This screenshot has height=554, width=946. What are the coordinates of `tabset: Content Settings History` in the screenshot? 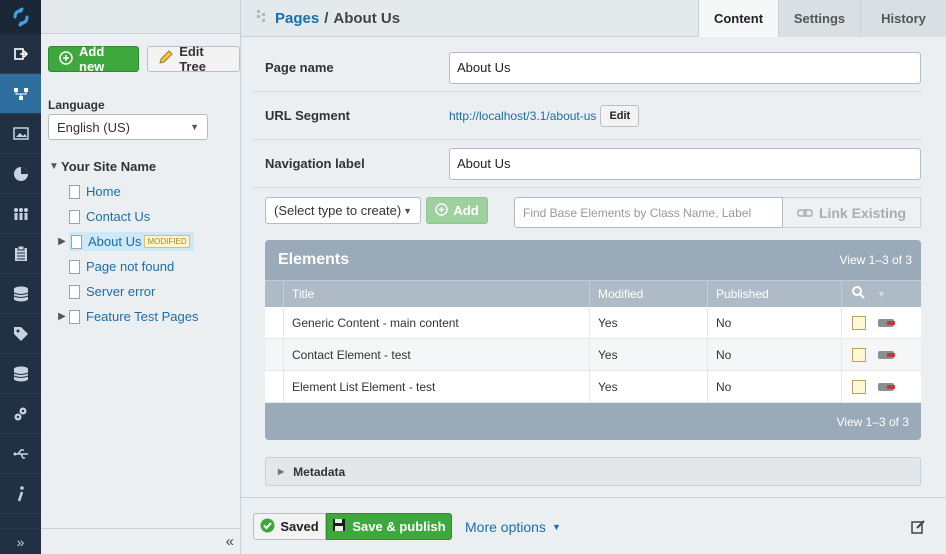 It's located at (822, 18).